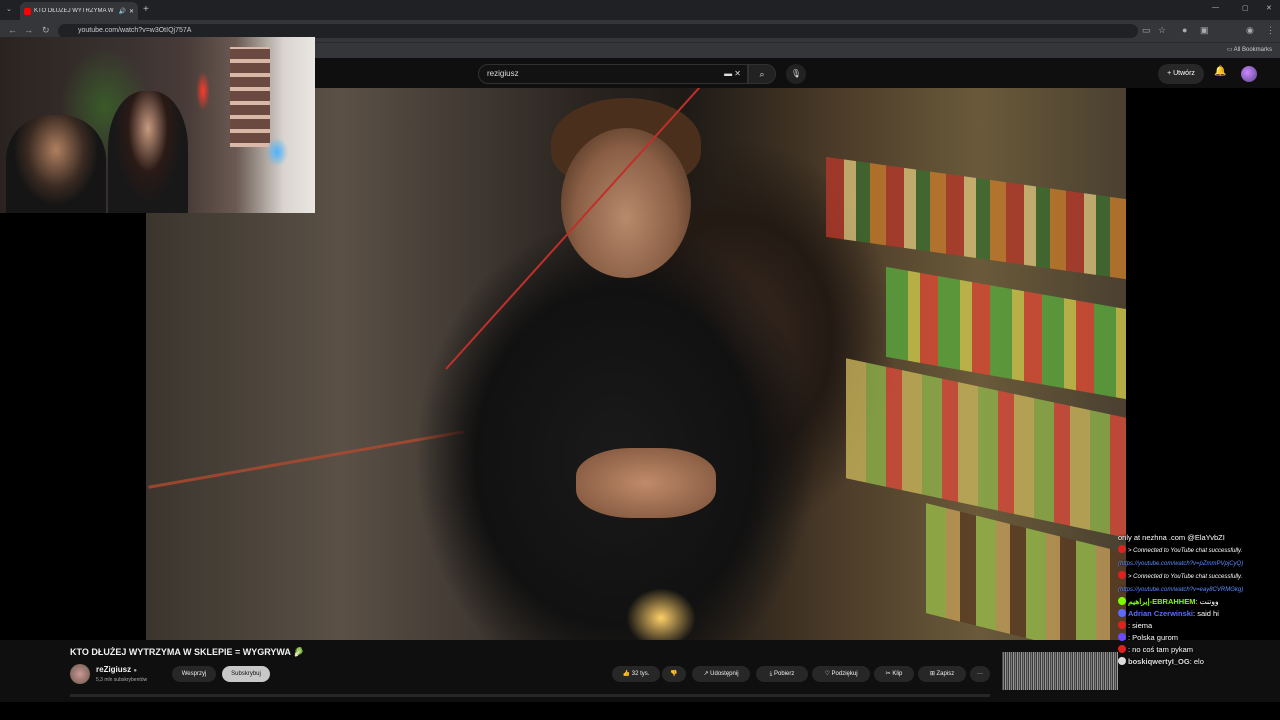  I want to click on notifications-bell-icon: 🔔, so click(1220, 71).